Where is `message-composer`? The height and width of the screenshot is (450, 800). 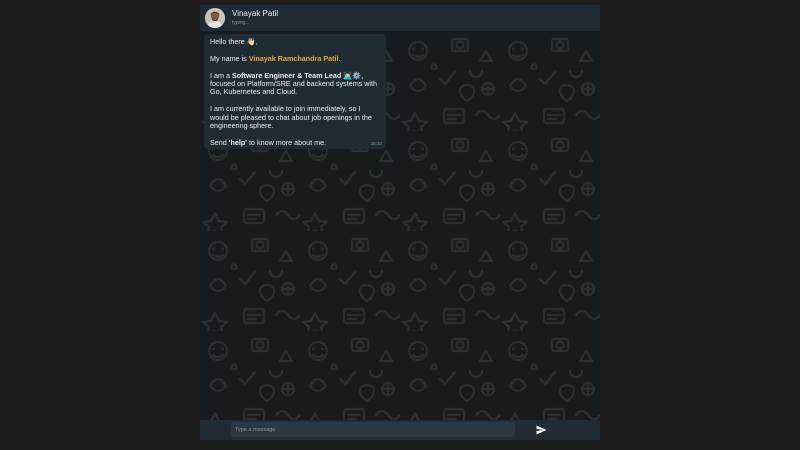
message-composer is located at coordinates (400, 430).